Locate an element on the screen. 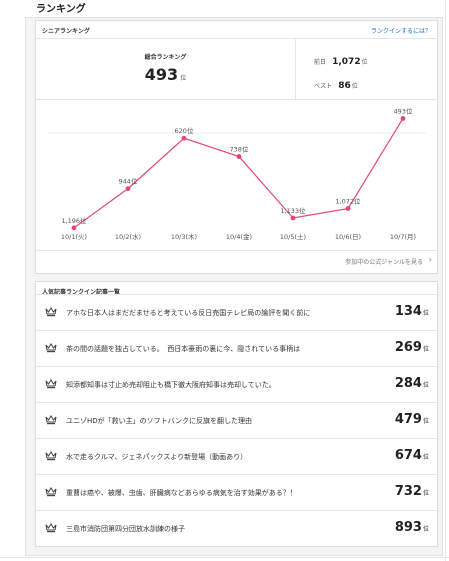 The width and height of the screenshot is (449, 561). senior-ranking-header: シニアランキング is located at coordinates (66, 31).